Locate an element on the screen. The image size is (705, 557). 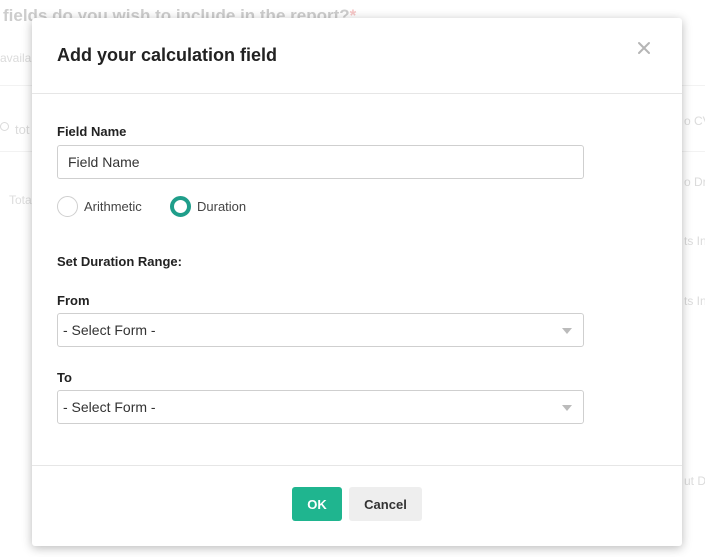
radio-checked-icon is located at coordinates (180, 206).